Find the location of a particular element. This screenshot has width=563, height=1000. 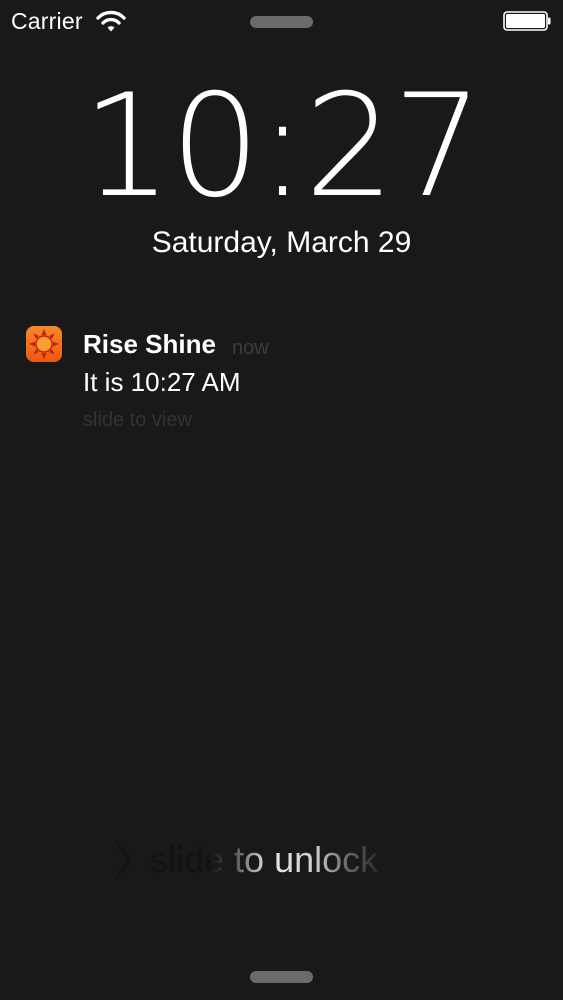

notification-center-grabber is located at coordinates (281, 22).